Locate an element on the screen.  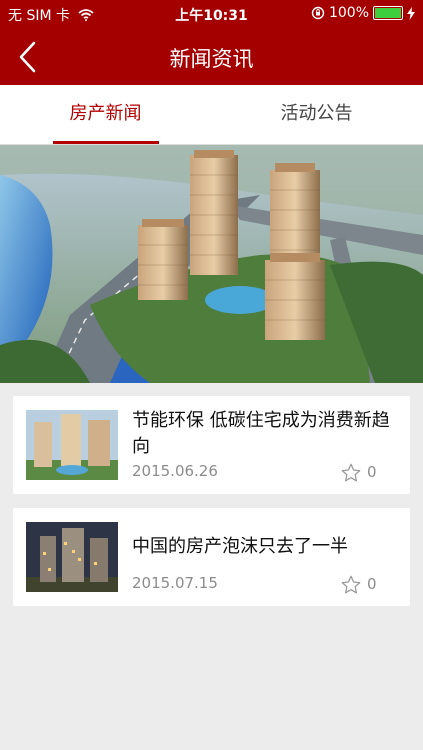
battery-icon is located at coordinates (388, 13).